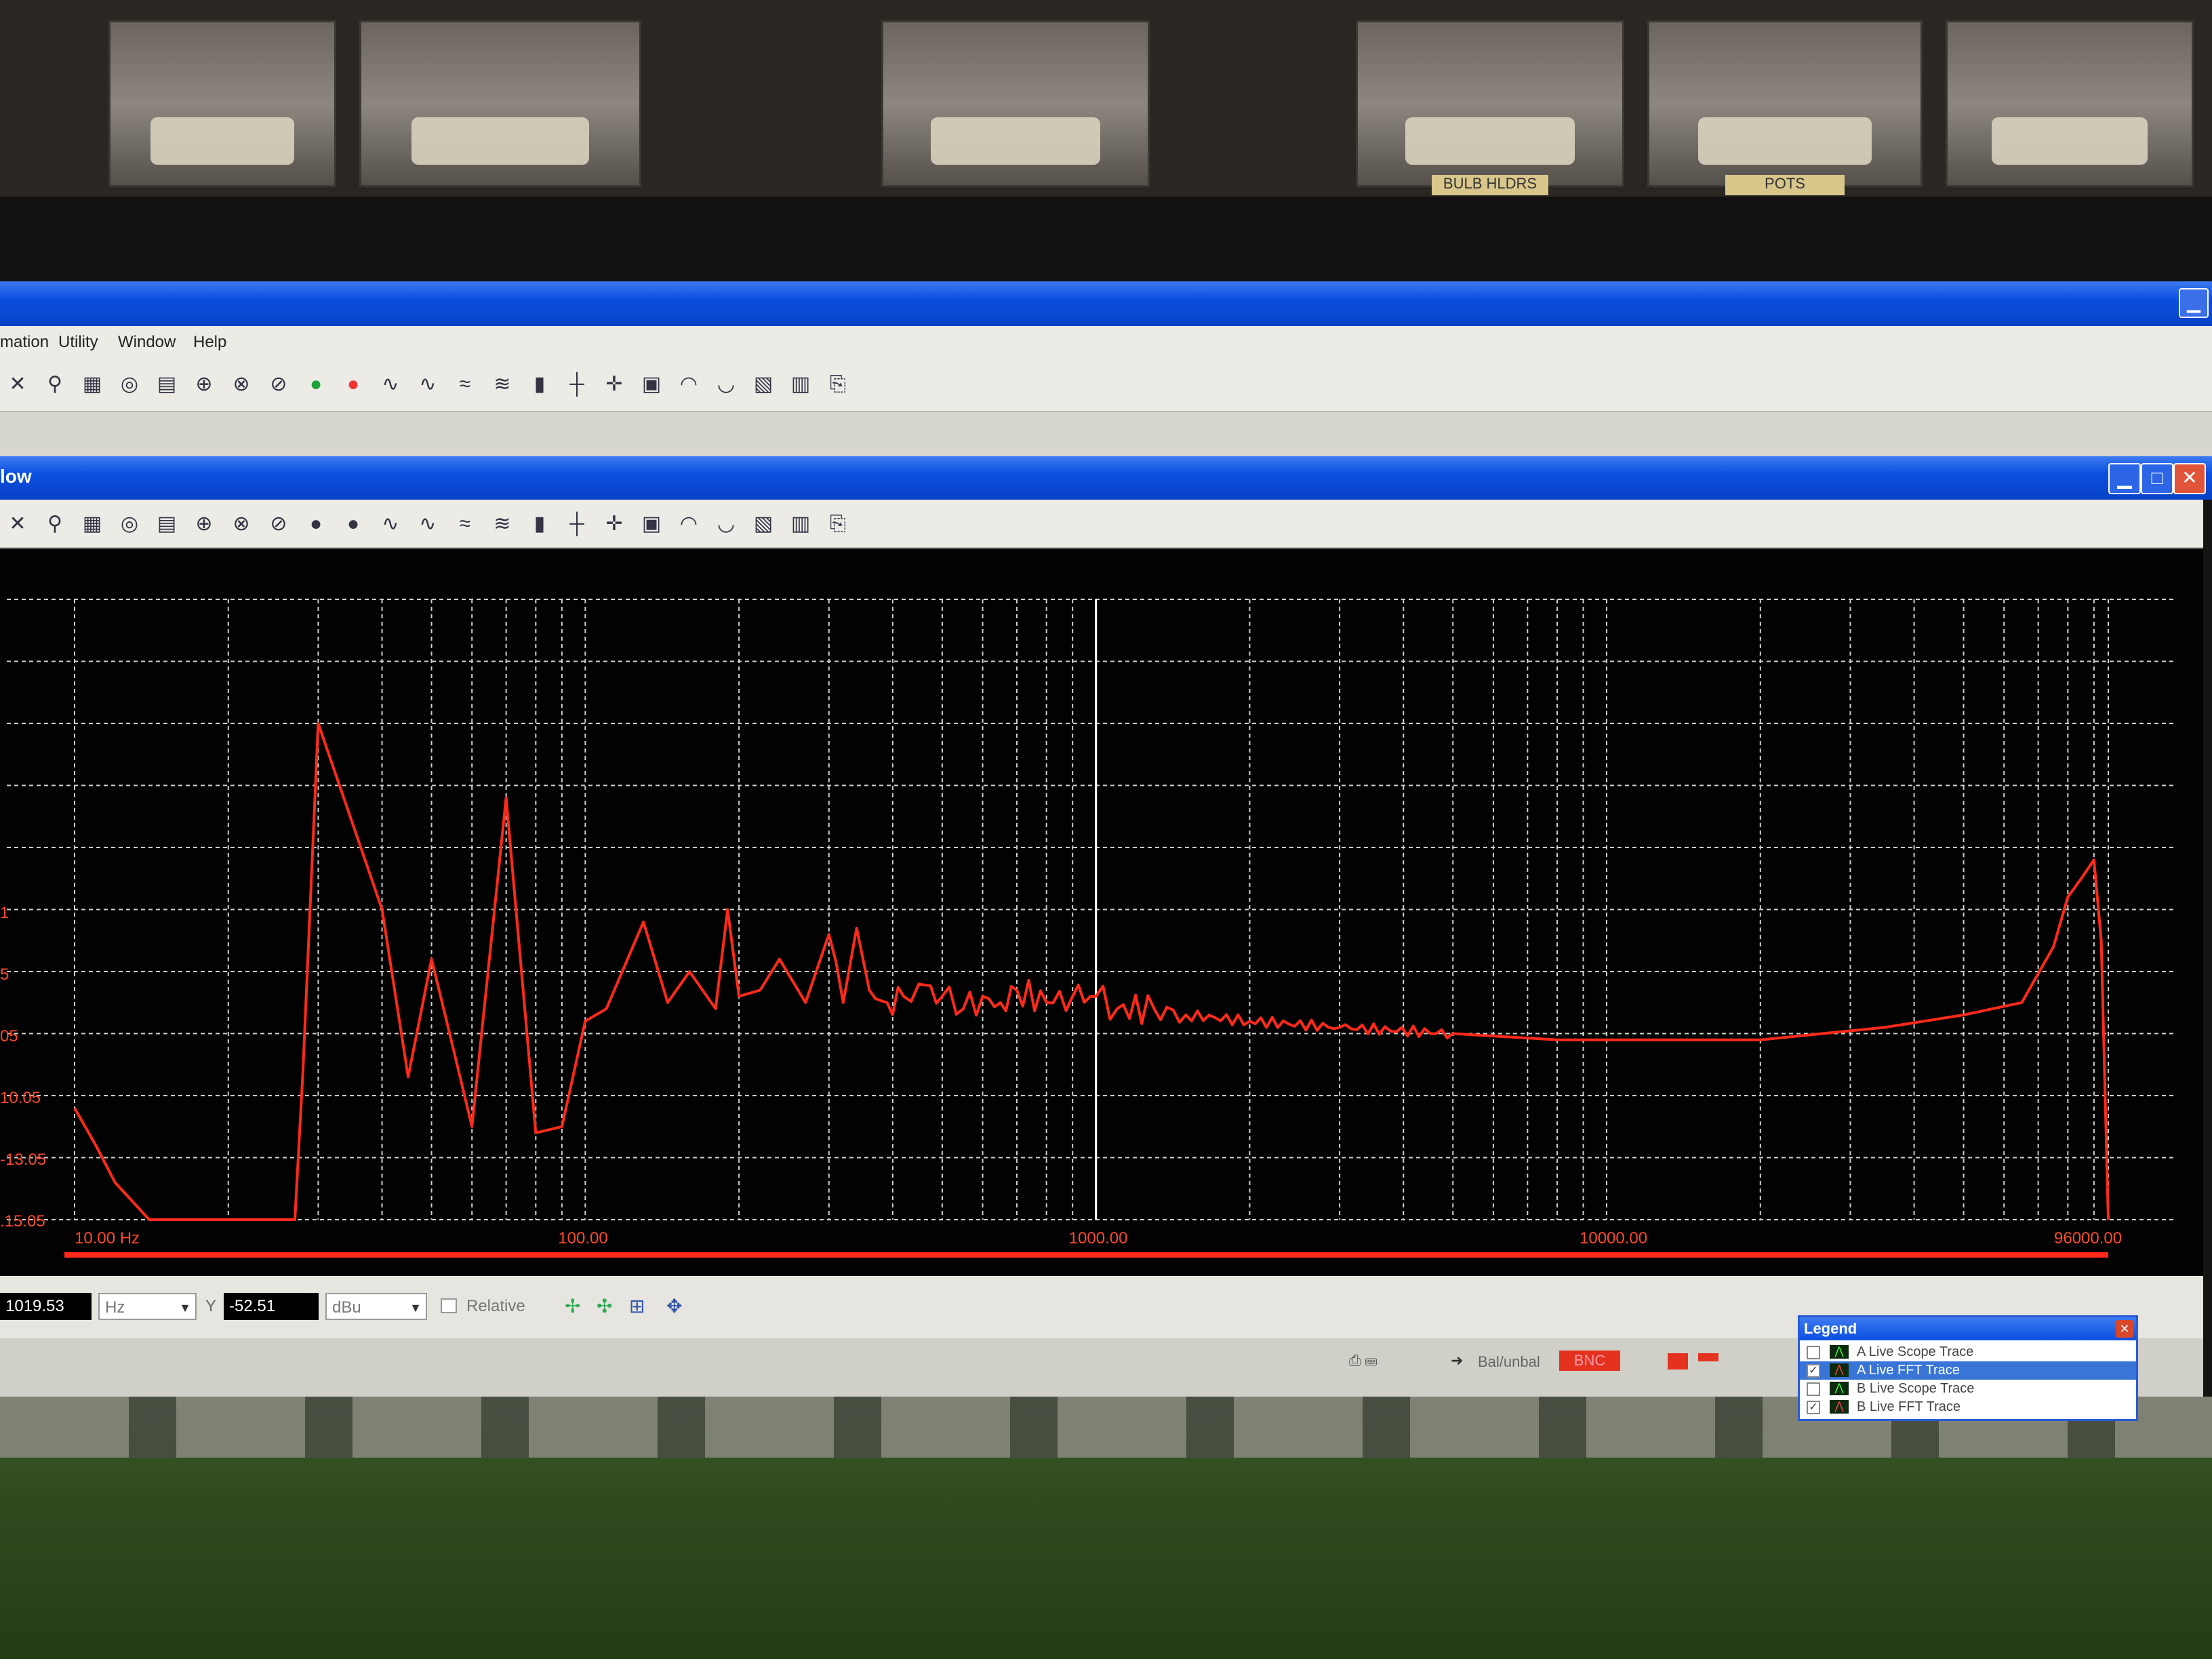 The image size is (2212, 1659). What do you see at coordinates (2189, 478) in the screenshot?
I see `window-close-button: ✕` at bounding box center [2189, 478].